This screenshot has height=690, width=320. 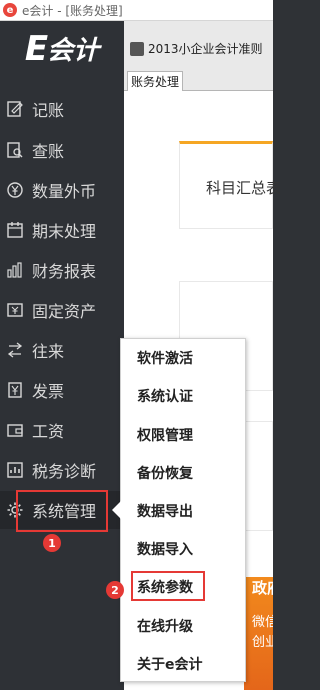 I want to click on e-icon: e, so click(x=10, y=10).